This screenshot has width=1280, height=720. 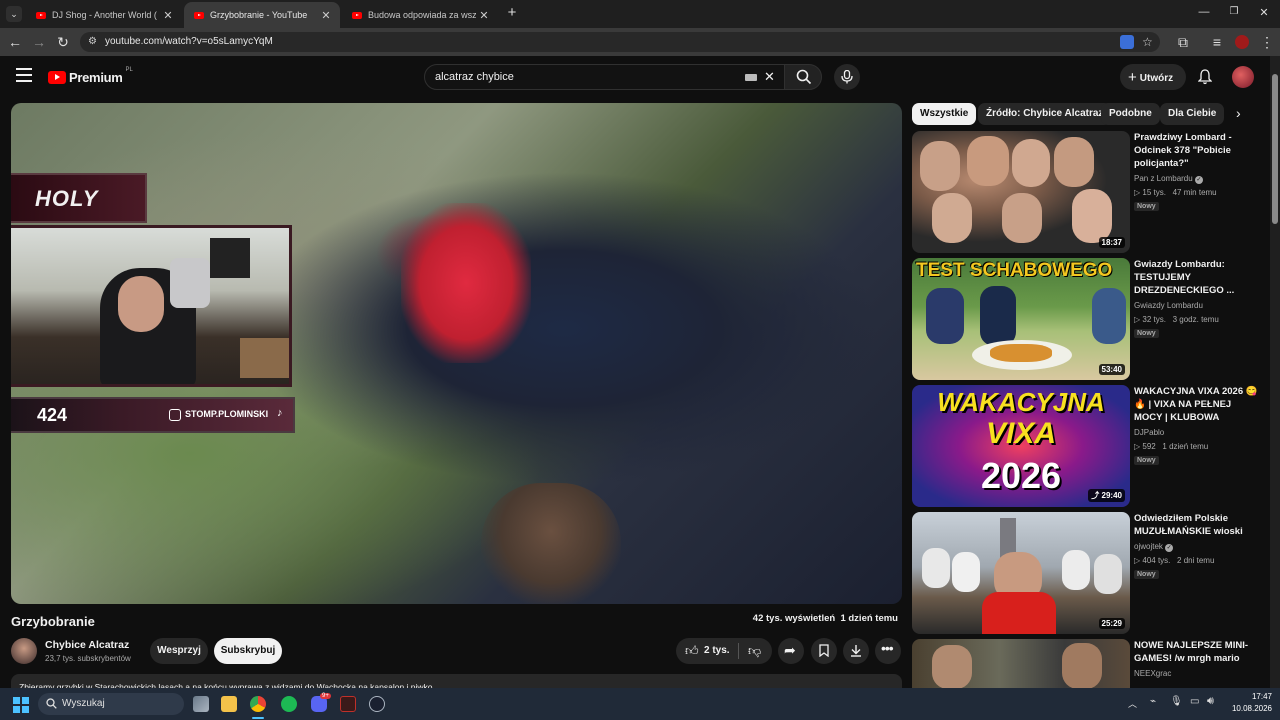 What do you see at coordinates (1127, 42) in the screenshot?
I see `translate-icon` at bounding box center [1127, 42].